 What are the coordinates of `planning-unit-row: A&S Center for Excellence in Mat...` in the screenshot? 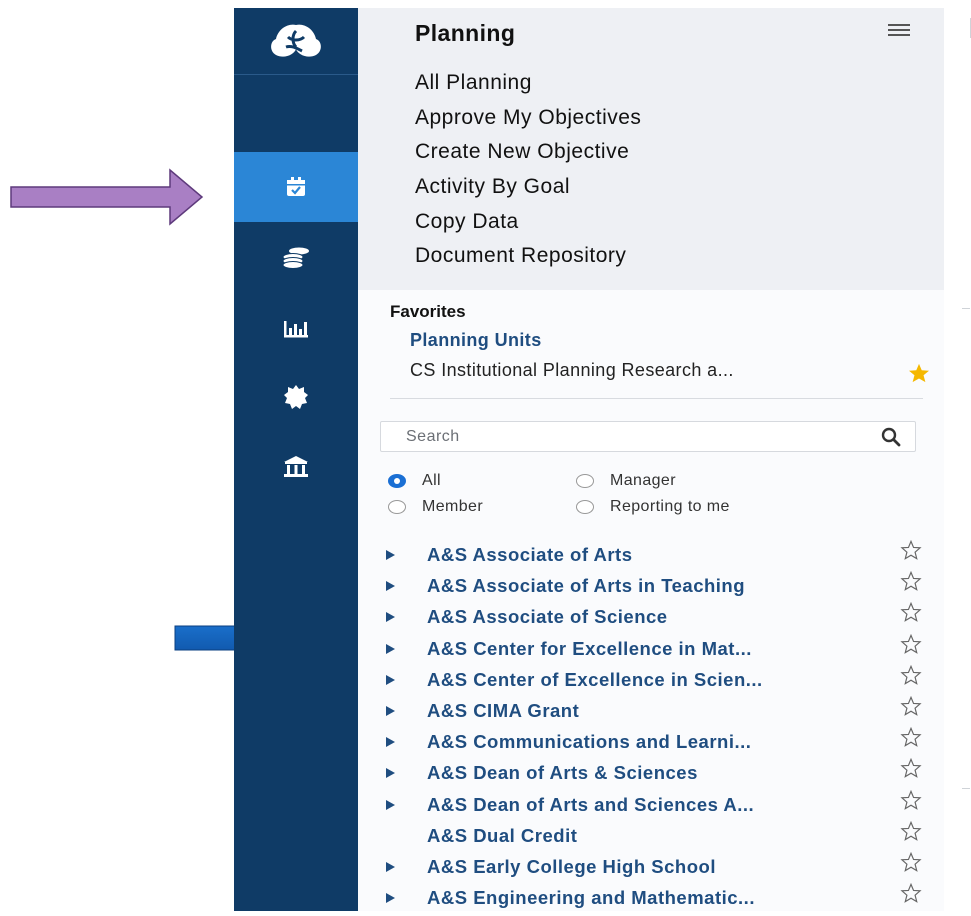 It's located at (661, 650).